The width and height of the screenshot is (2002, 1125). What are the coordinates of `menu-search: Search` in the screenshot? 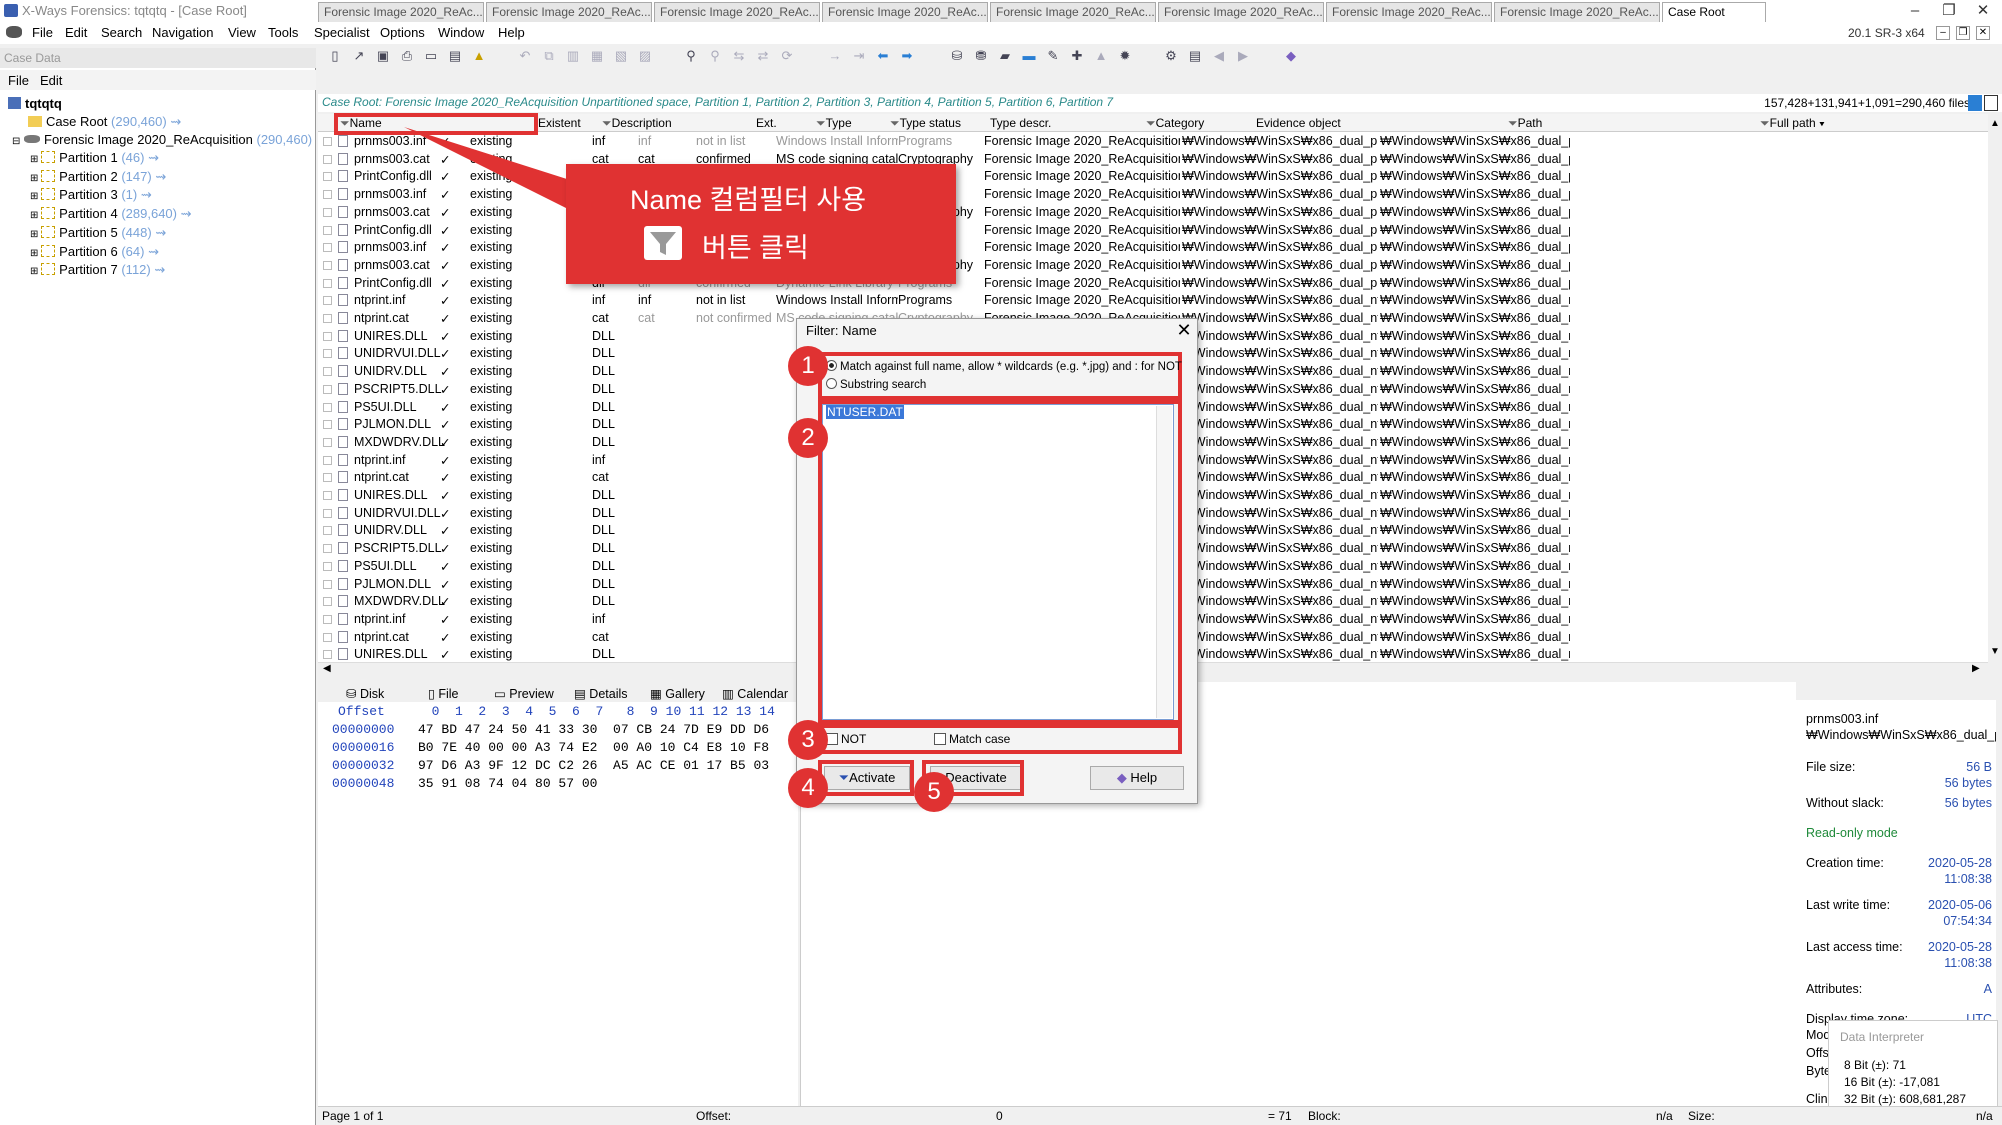 It's located at (121, 32).